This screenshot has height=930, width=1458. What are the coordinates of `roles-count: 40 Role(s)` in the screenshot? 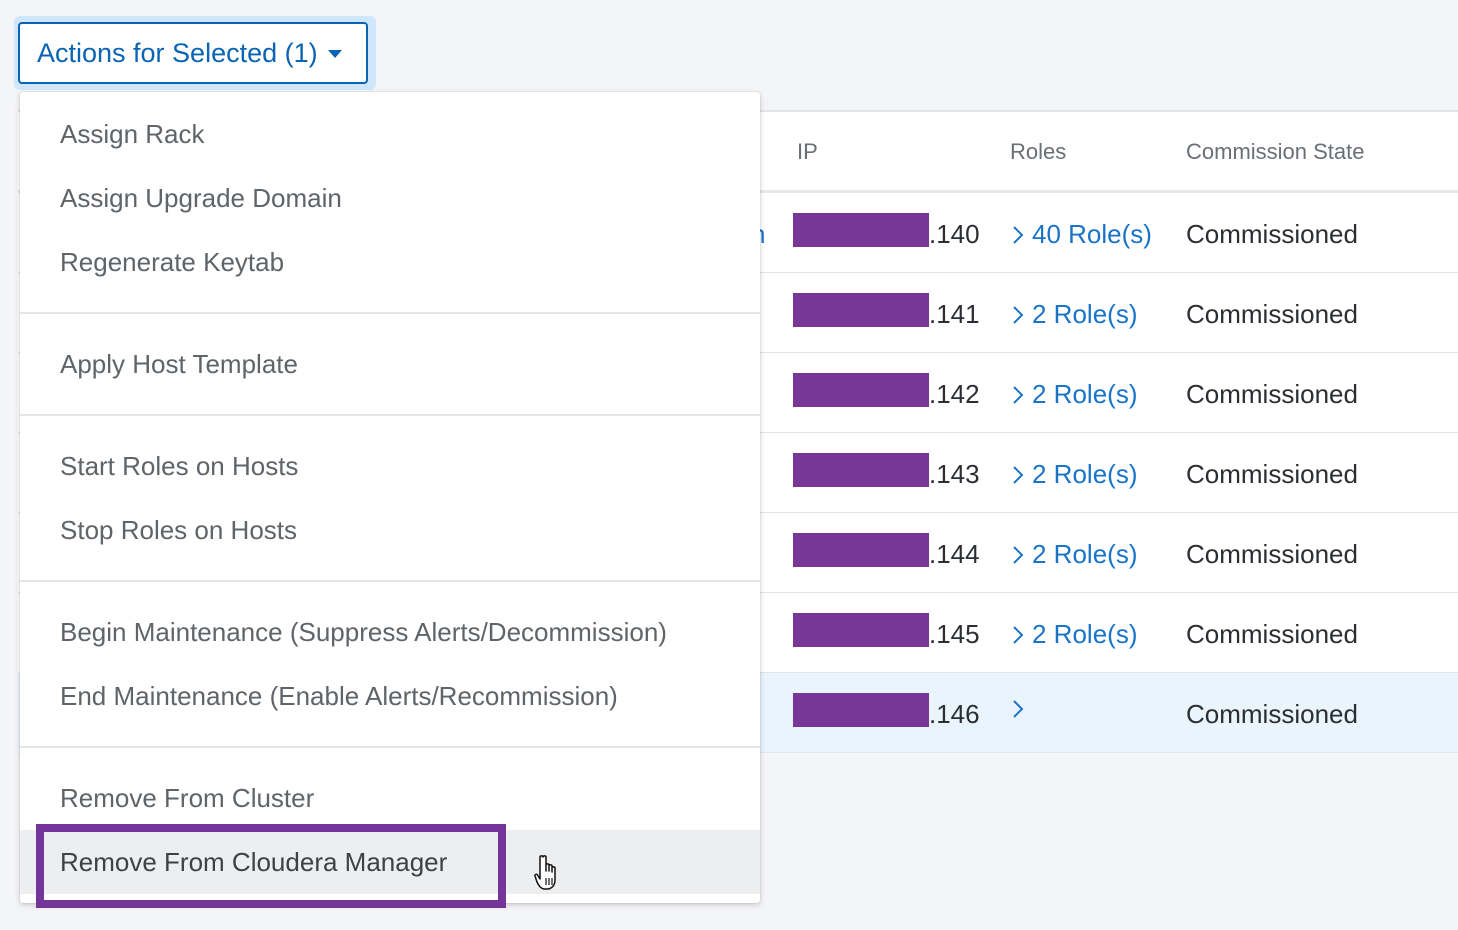 It's located at (1092, 234).